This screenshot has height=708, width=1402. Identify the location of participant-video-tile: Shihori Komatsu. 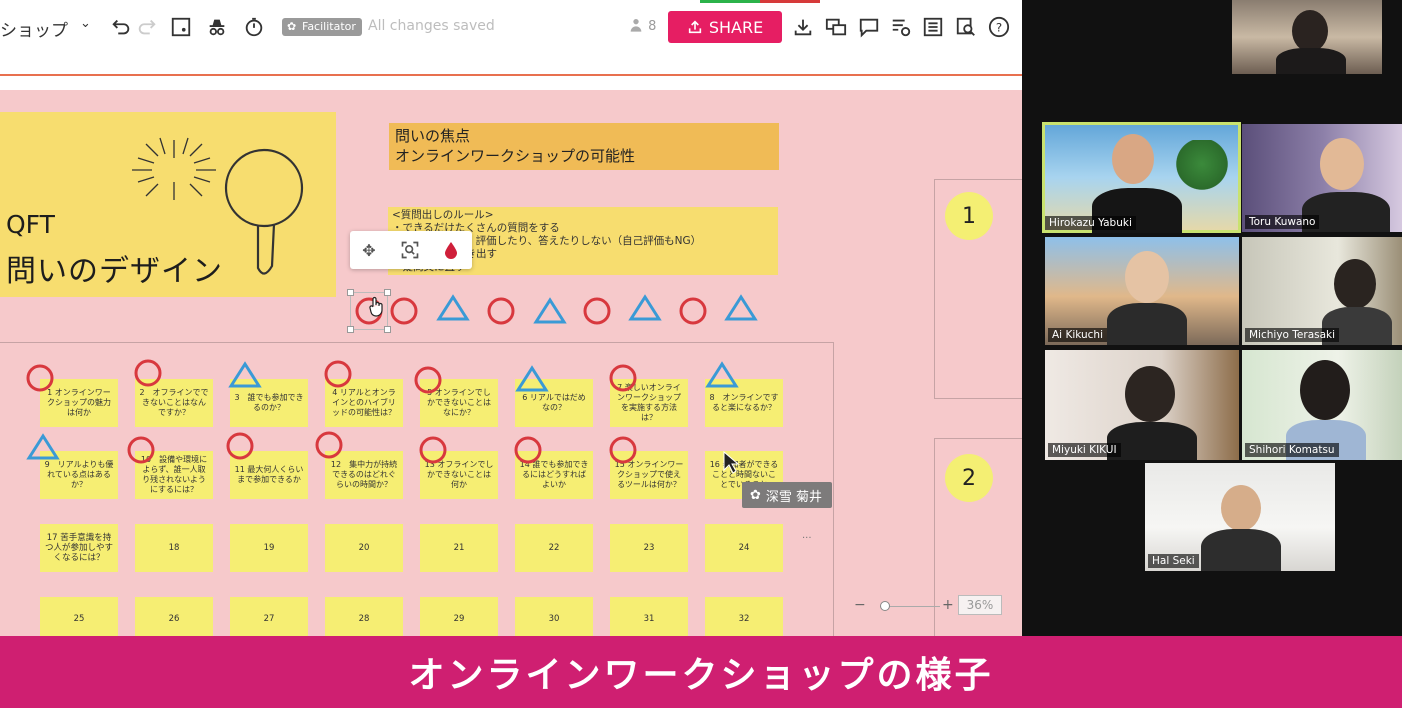
(1322, 405).